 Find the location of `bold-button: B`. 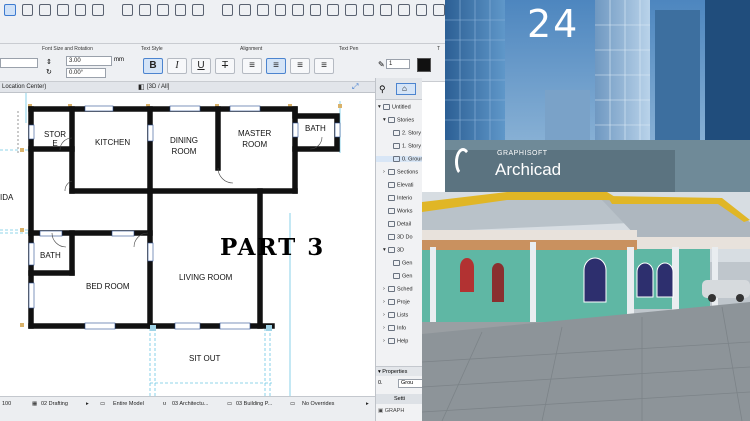

bold-button: B is located at coordinates (153, 66).